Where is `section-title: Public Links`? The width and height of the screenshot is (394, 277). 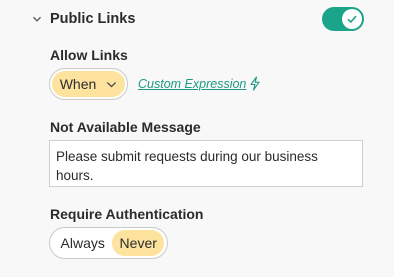
section-title: Public Links is located at coordinates (93, 19).